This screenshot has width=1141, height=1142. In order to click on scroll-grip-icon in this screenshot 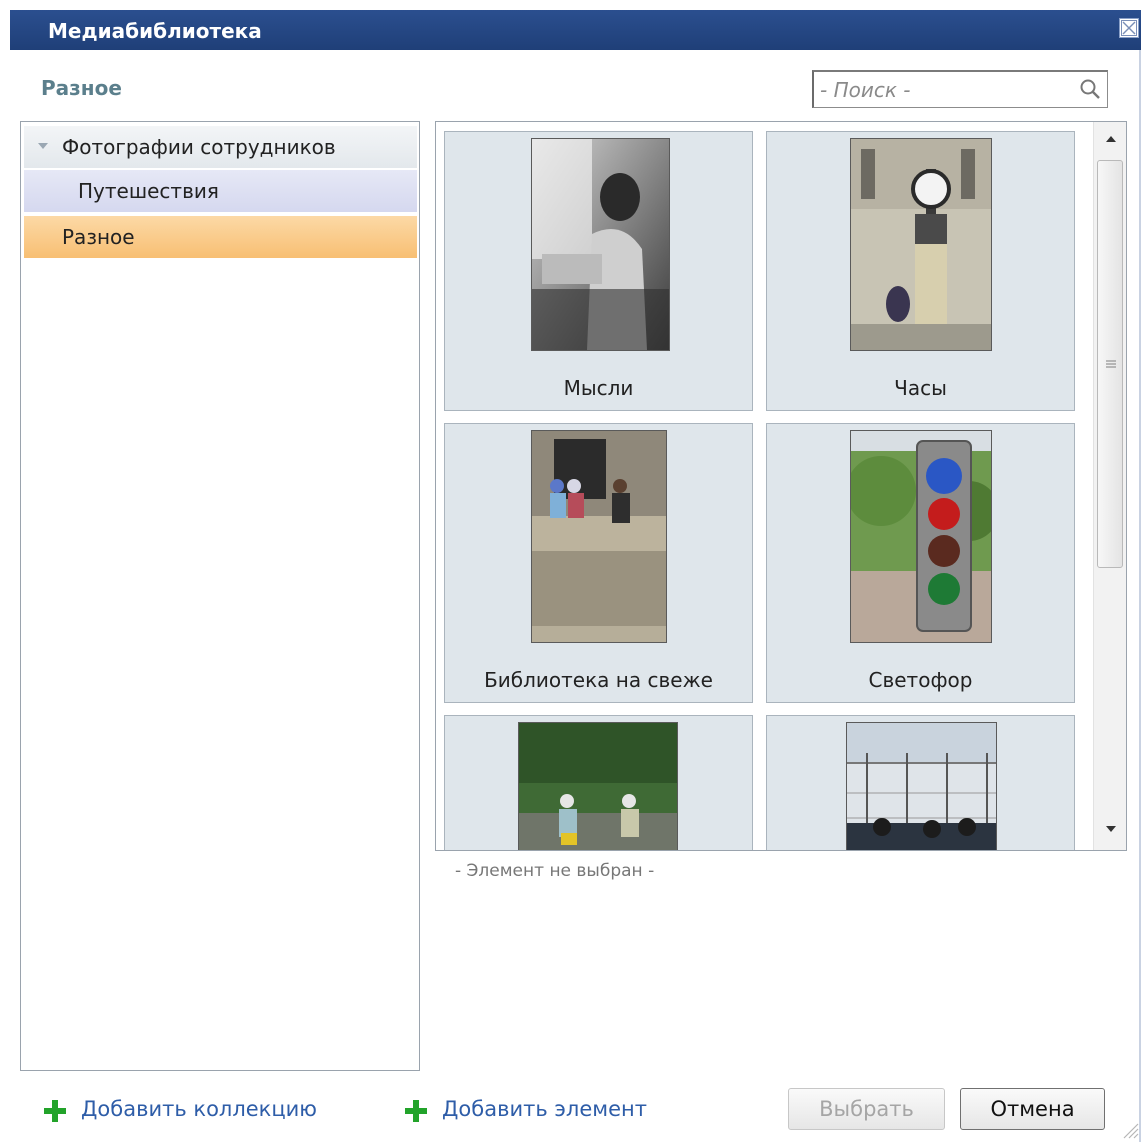, I will do `click(1111, 364)`.